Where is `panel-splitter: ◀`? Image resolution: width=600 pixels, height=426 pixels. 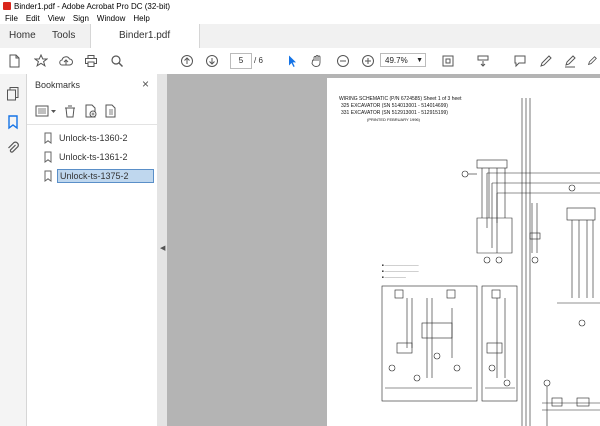 panel-splitter: ◀ is located at coordinates (162, 250).